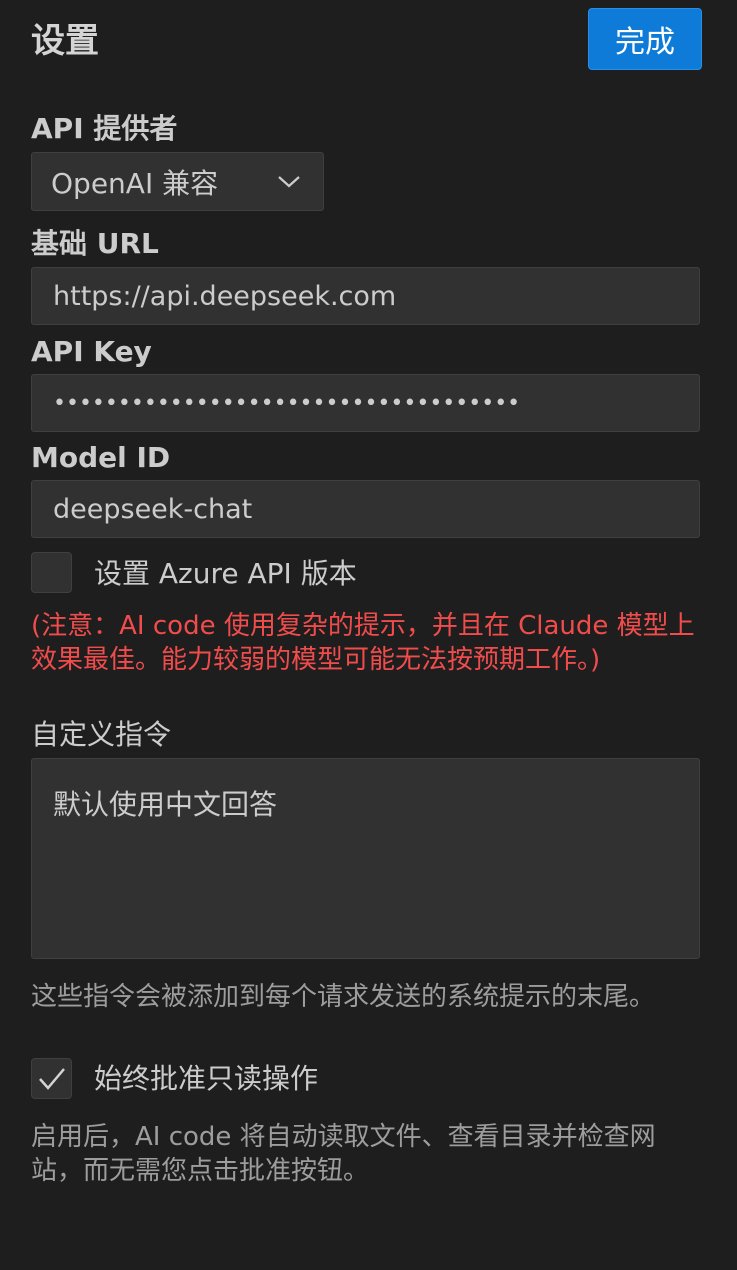 The width and height of the screenshot is (737, 1270). Describe the element at coordinates (51, 572) in the screenshot. I see `azure-version-checkbox` at that location.